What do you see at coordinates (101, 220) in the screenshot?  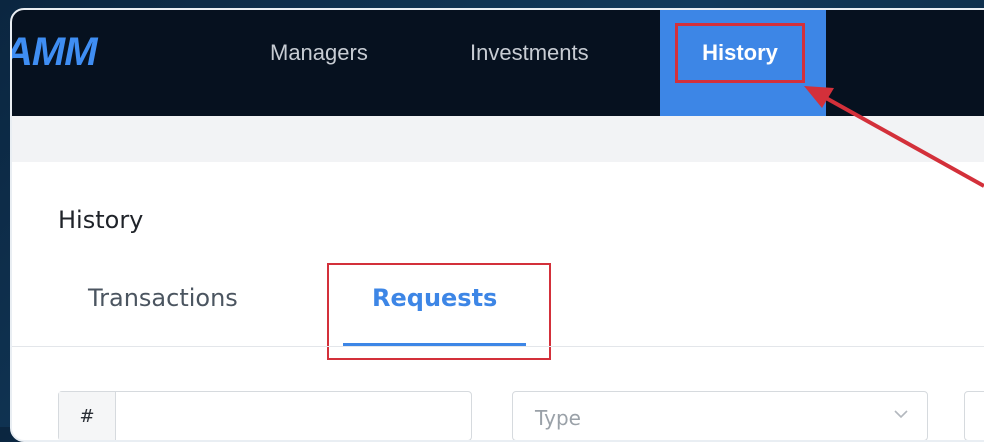 I see `page-title: History` at bounding box center [101, 220].